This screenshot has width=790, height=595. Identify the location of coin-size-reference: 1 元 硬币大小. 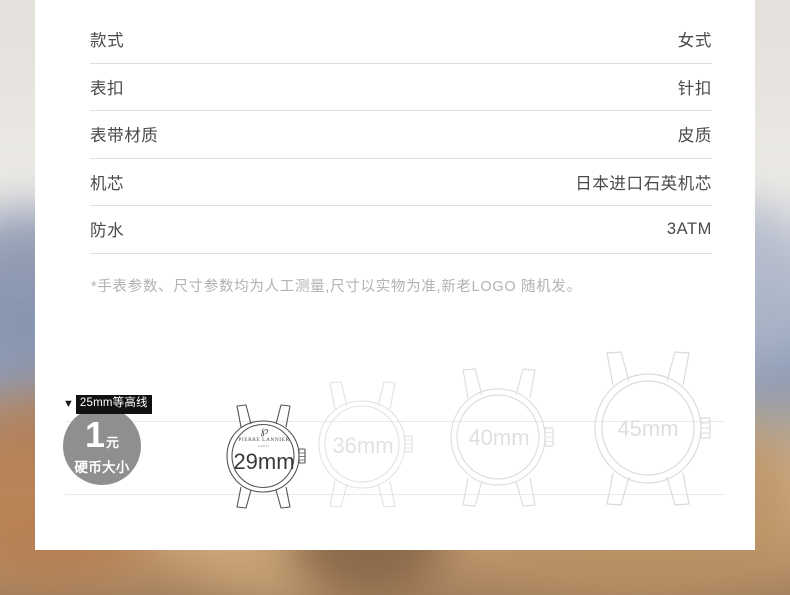
(102, 446).